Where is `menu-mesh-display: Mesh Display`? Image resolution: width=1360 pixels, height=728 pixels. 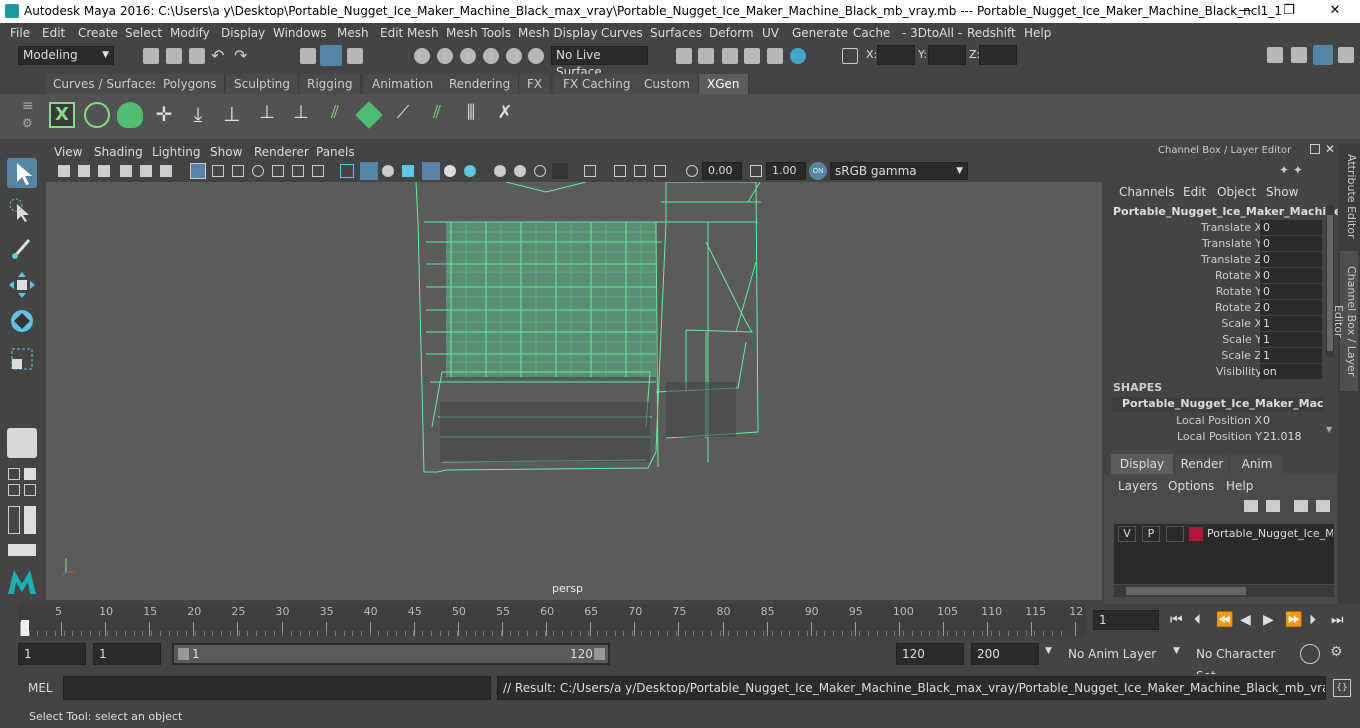 menu-mesh-display: Mesh Display is located at coordinates (558, 33).